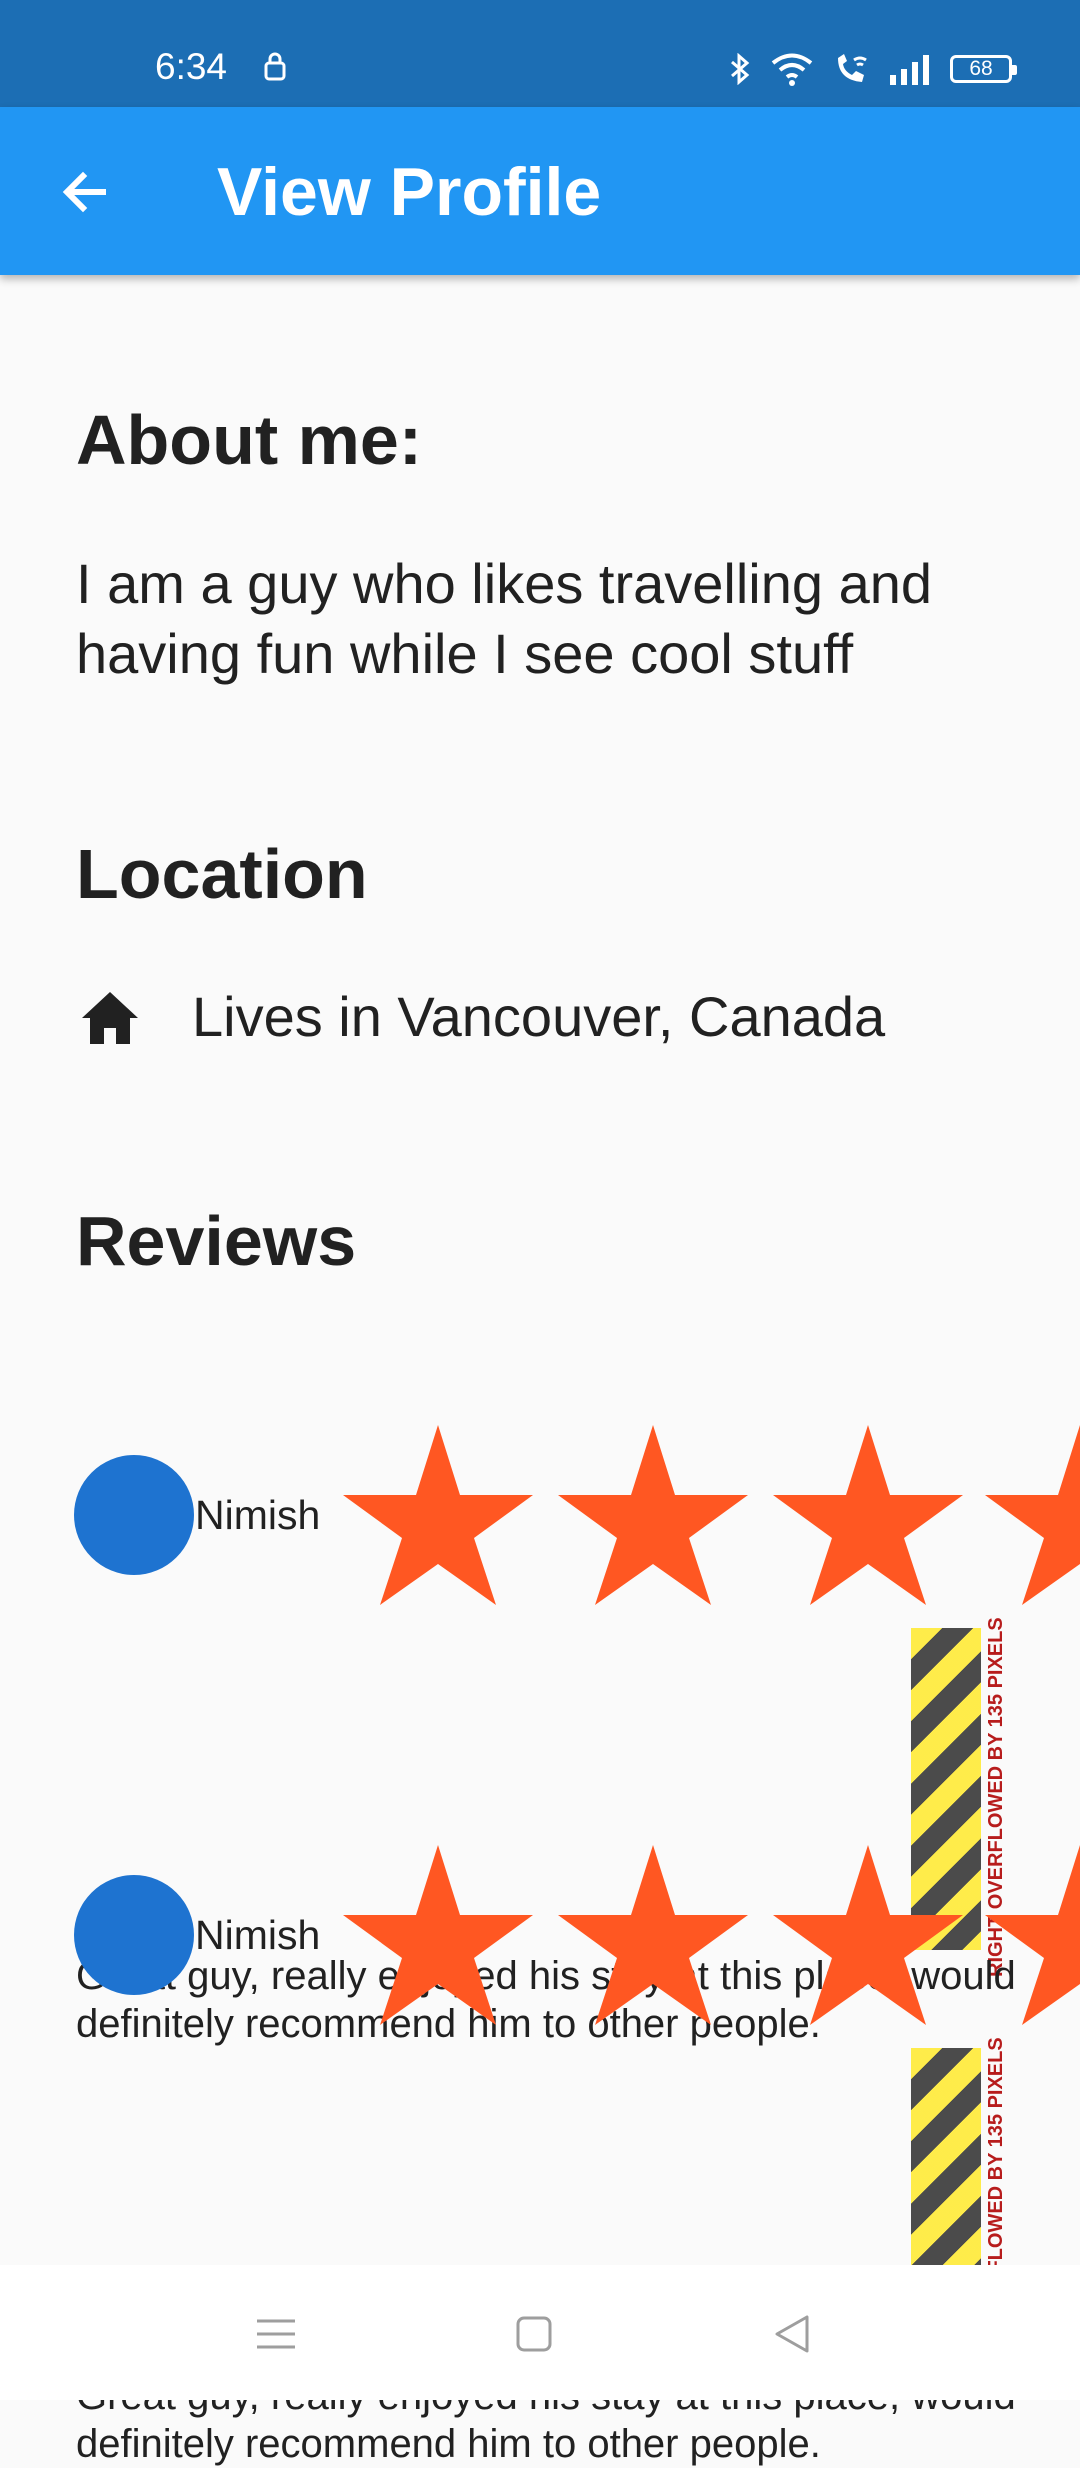 The width and height of the screenshot is (1080, 2468). Describe the element at coordinates (792, 2334) in the screenshot. I see `back-triangle-icon` at that location.